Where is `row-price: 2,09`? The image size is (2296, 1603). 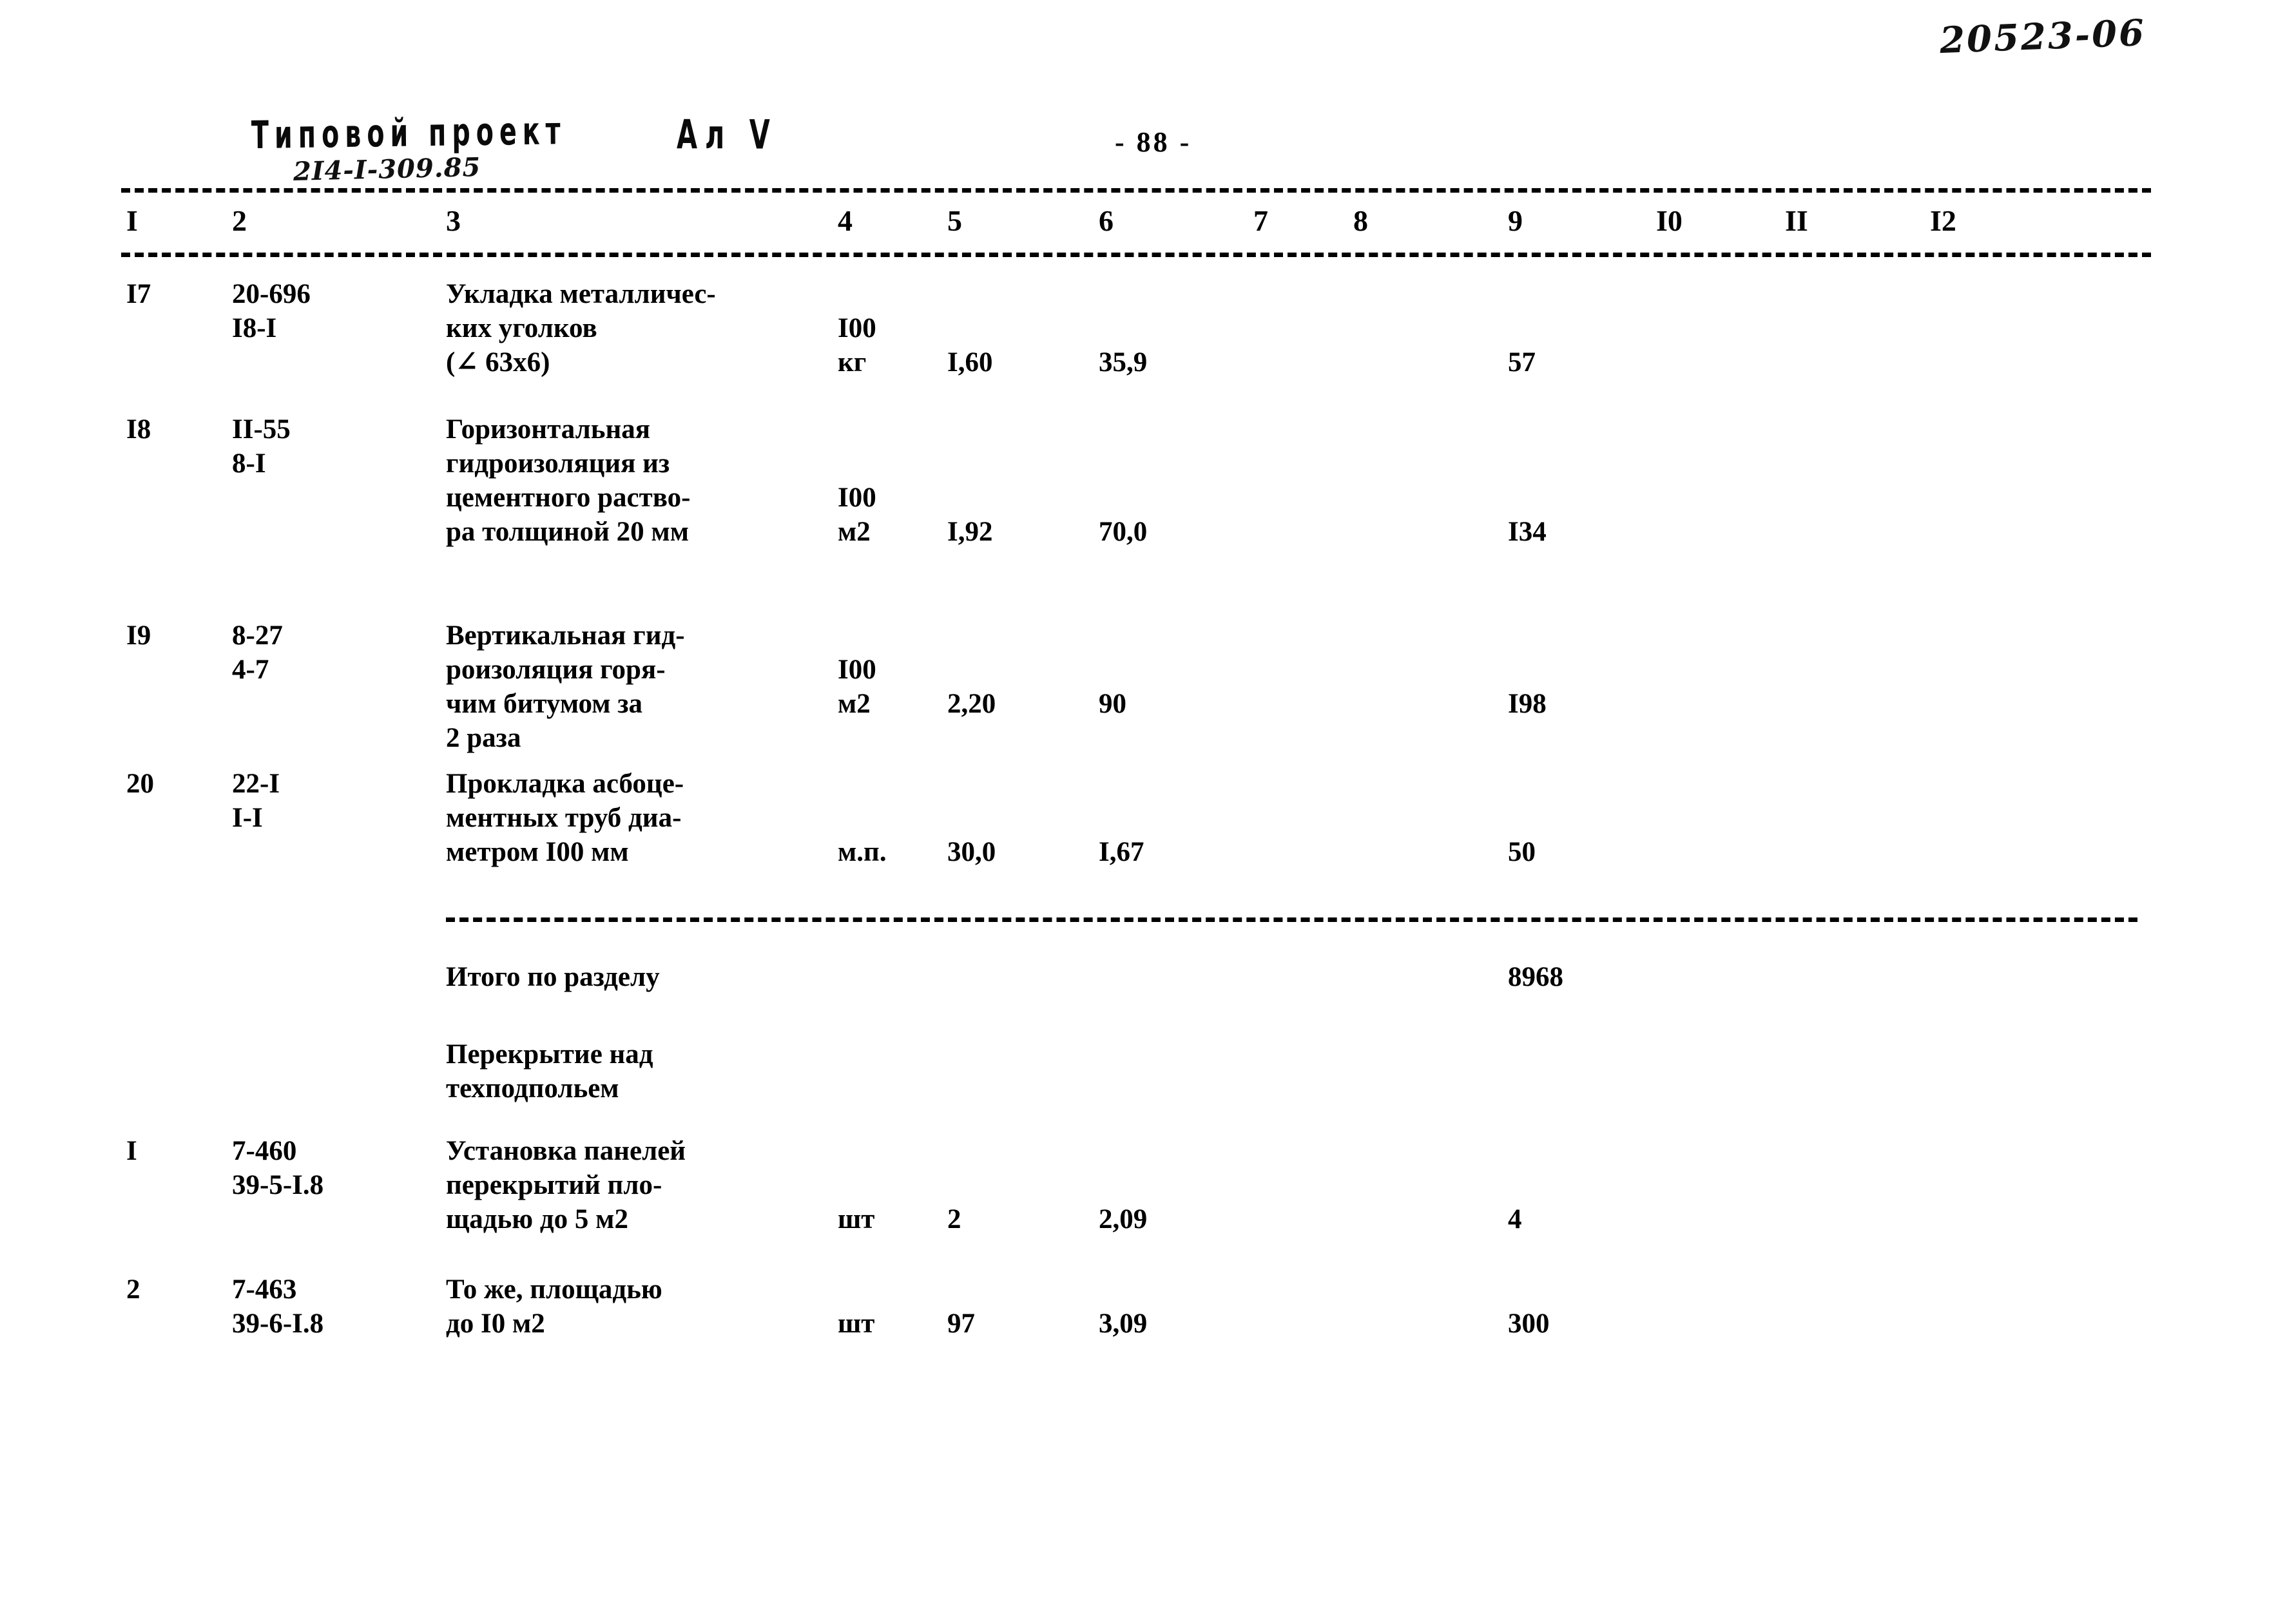
row-price: 2,09 is located at coordinates (1123, 1219).